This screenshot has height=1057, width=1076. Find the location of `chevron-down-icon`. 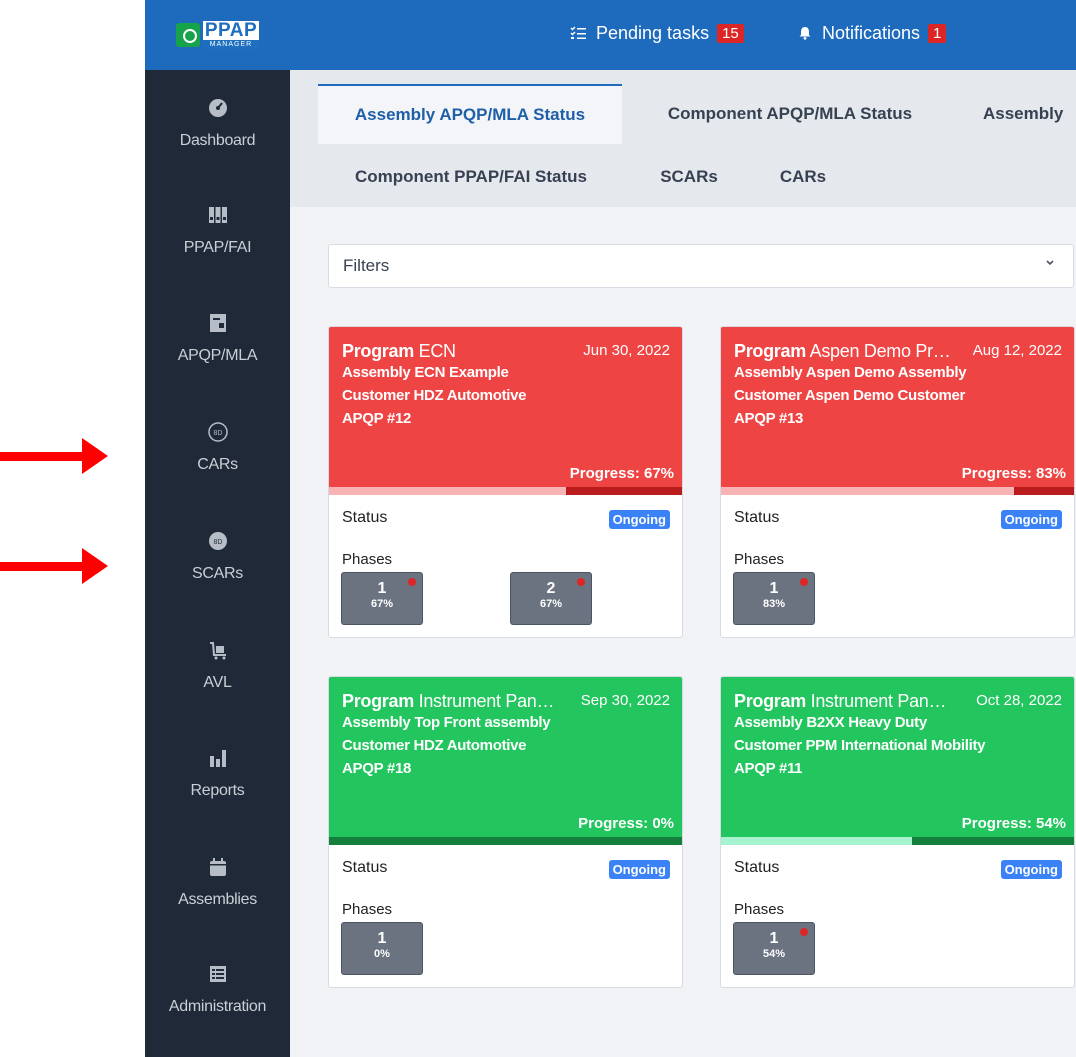

chevron-down-icon is located at coordinates (1050, 263).